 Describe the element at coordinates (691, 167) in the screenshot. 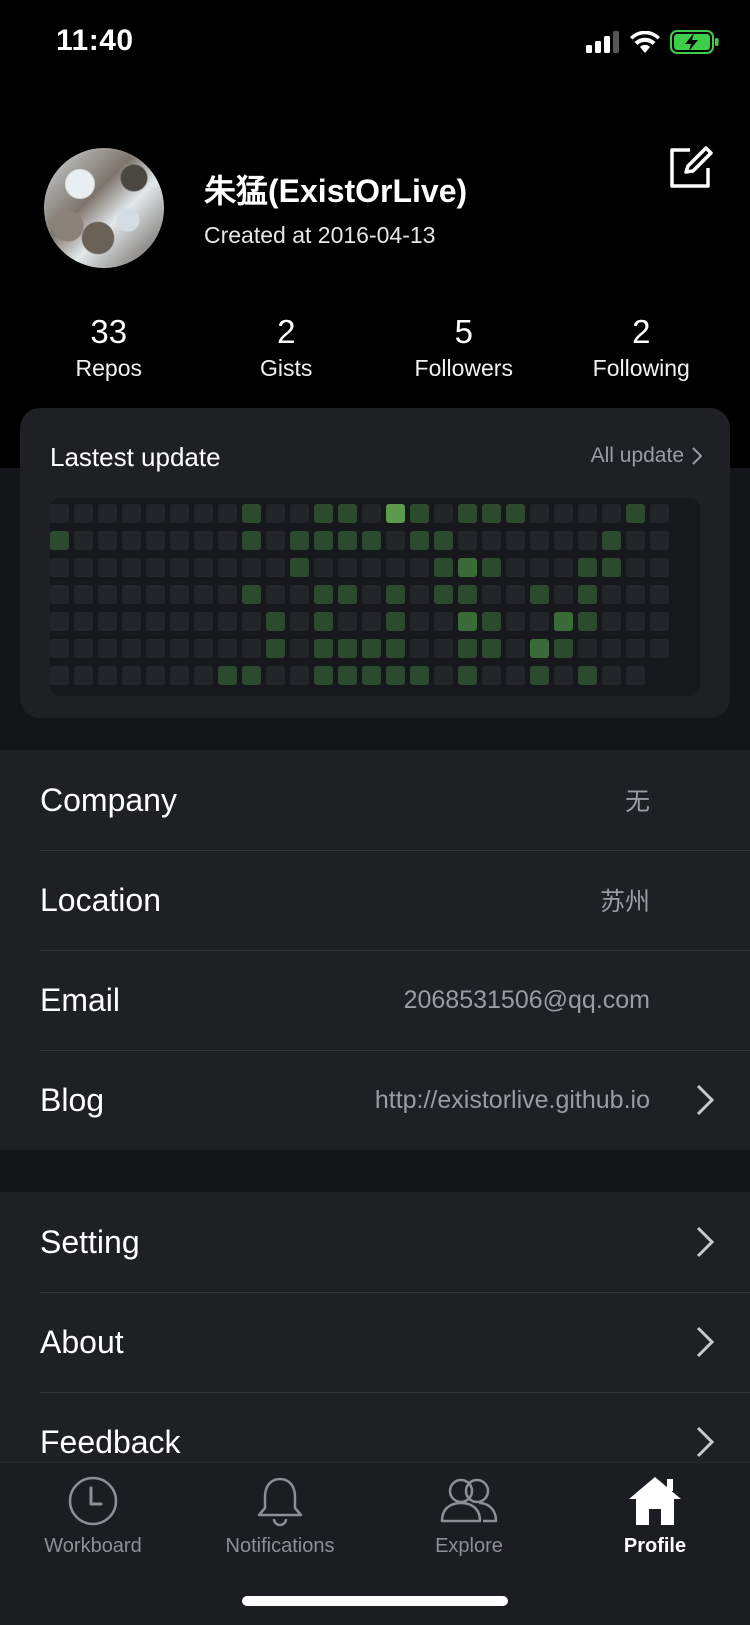

I see `edit-profile-icon` at that location.